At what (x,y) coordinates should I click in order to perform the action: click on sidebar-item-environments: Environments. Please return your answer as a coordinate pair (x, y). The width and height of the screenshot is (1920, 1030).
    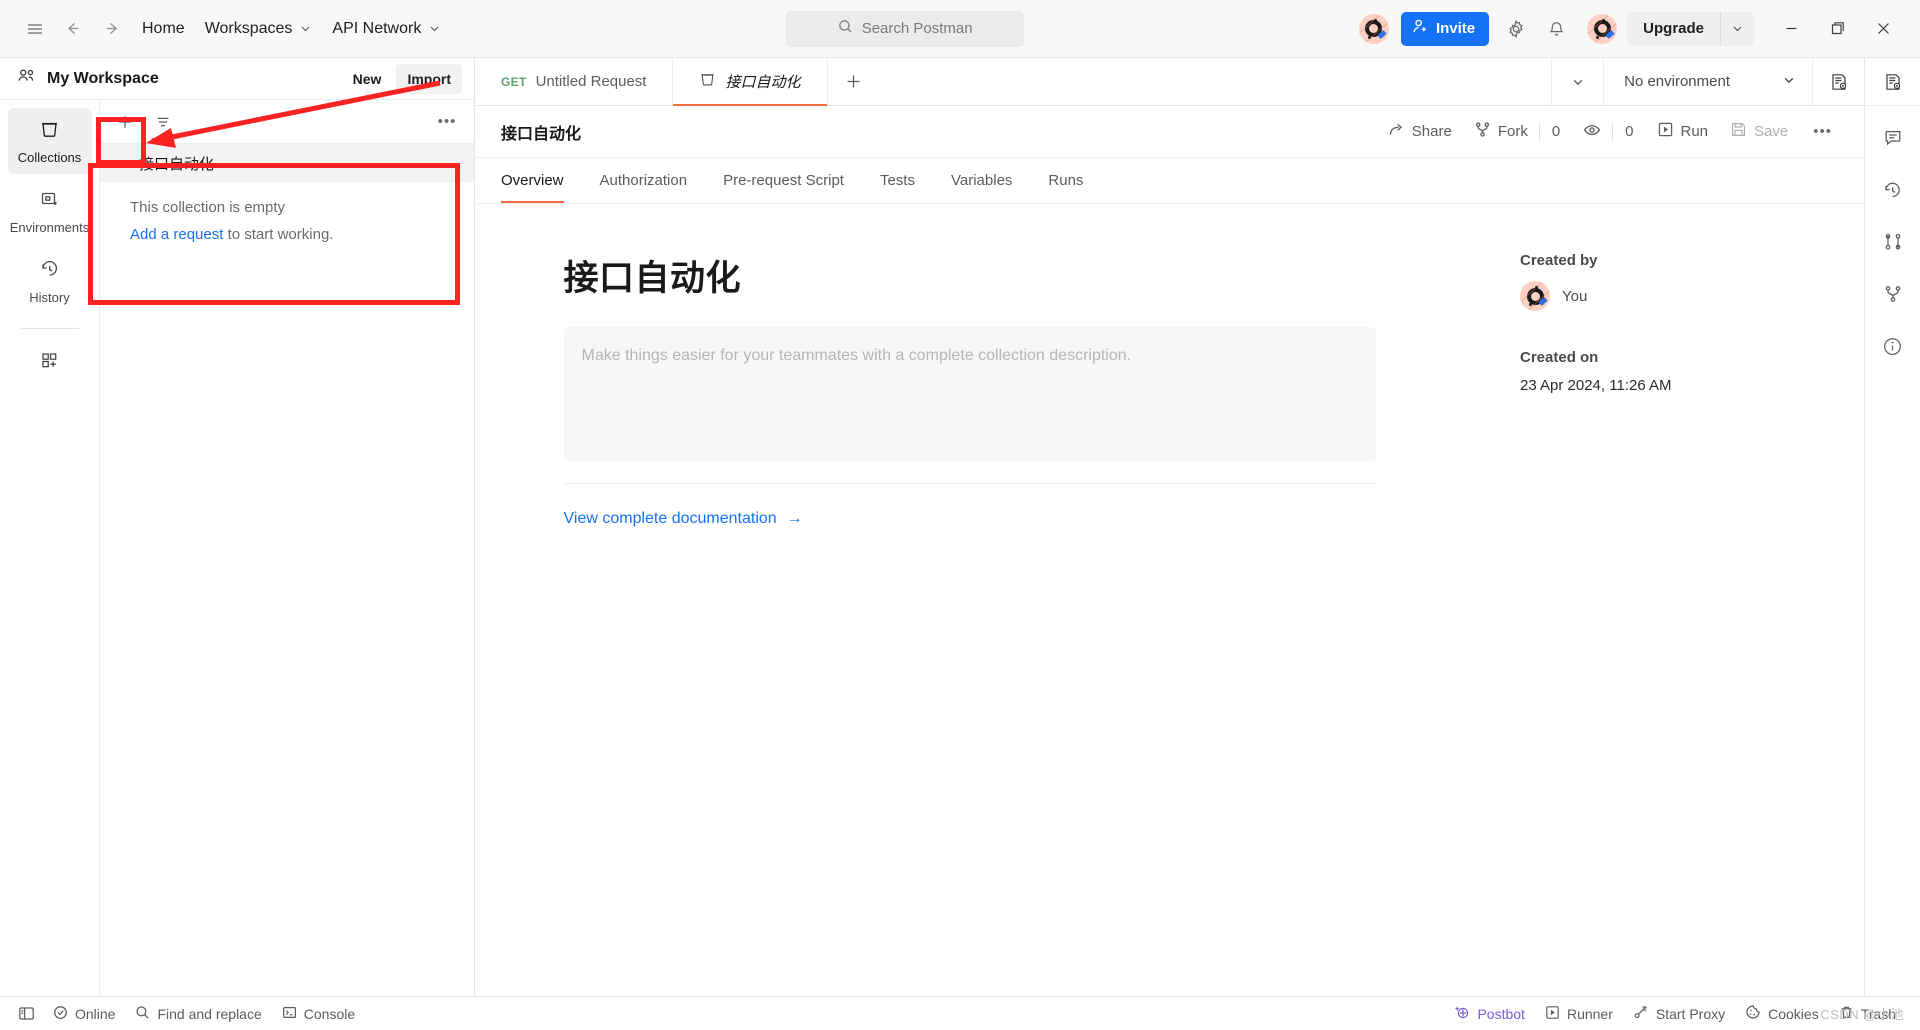
    Looking at the image, I should click on (50, 211).